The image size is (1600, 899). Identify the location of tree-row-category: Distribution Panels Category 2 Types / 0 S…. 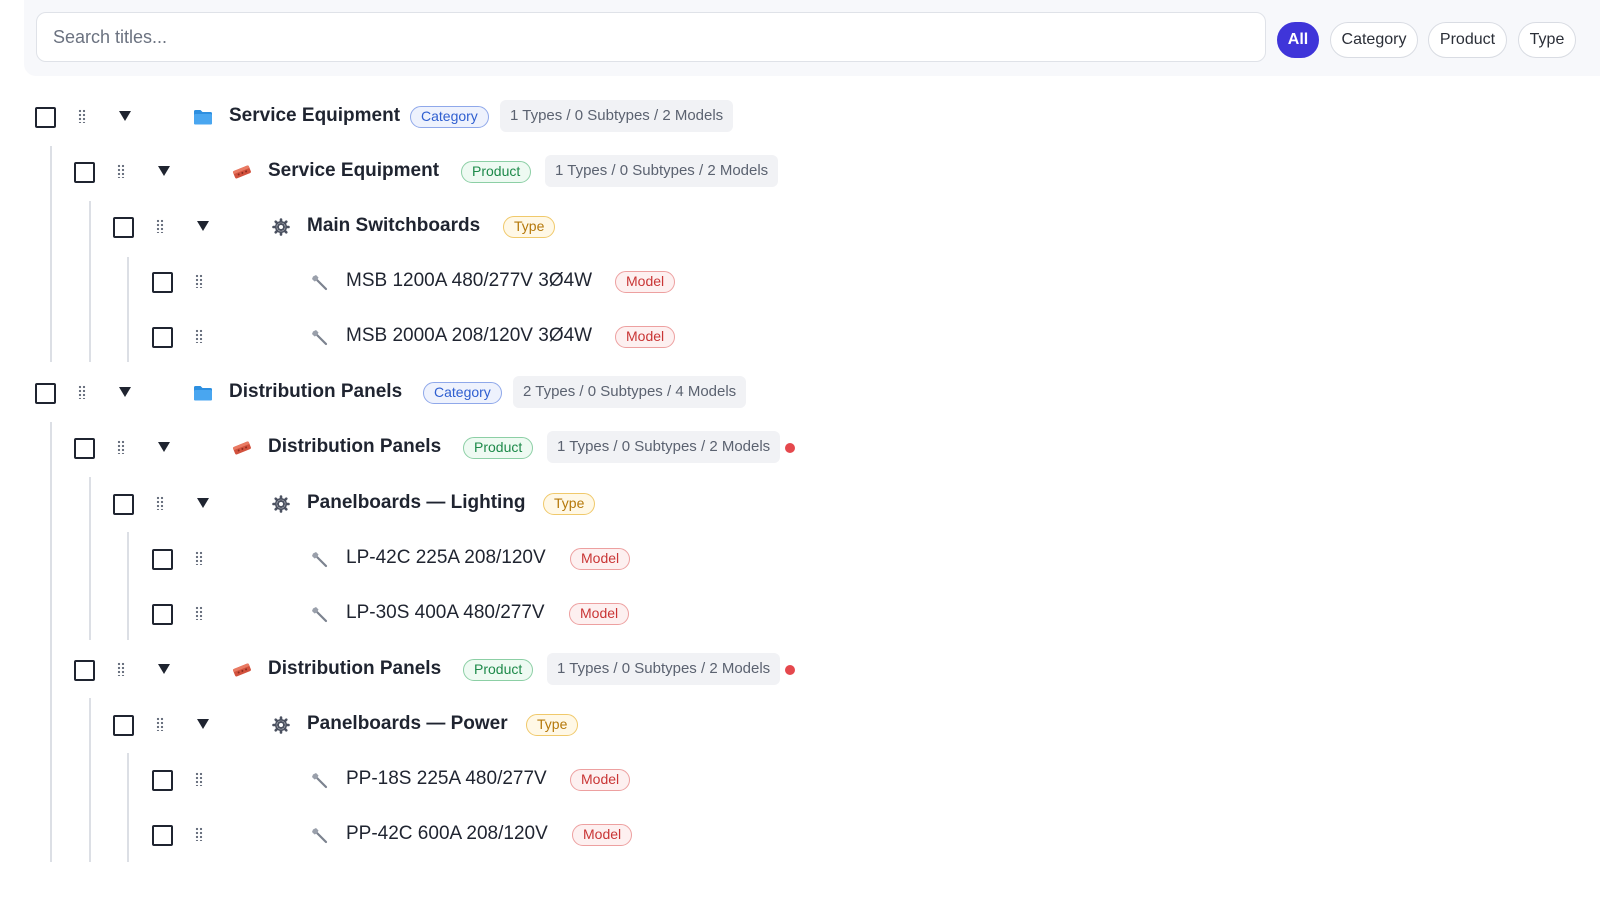
(800, 393).